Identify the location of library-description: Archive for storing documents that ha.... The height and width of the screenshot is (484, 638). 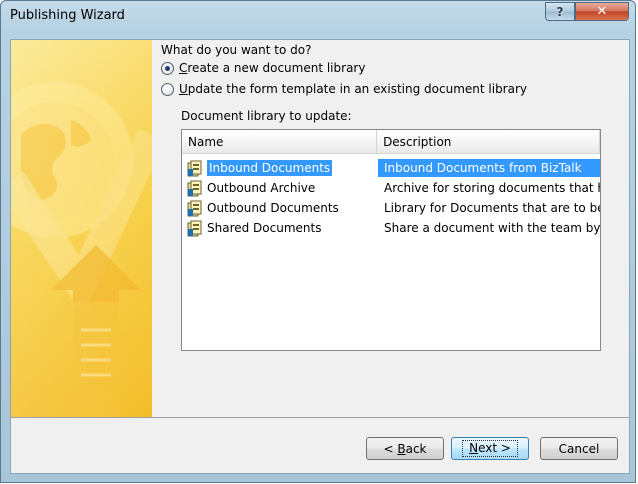
(492, 188).